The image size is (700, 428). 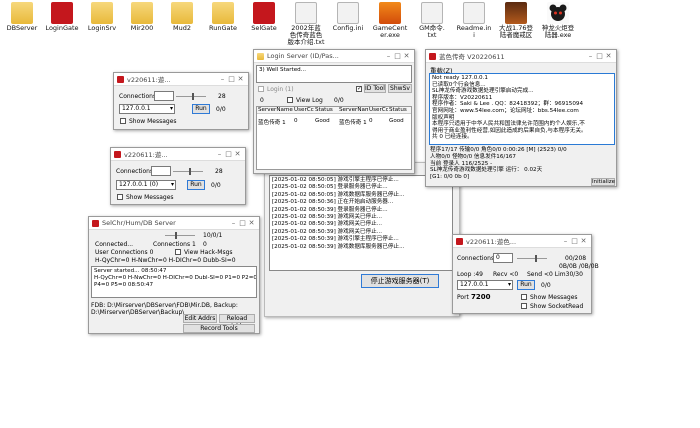 I want to click on desktop-icon-config: Config.ini, so click(x=348, y=20).